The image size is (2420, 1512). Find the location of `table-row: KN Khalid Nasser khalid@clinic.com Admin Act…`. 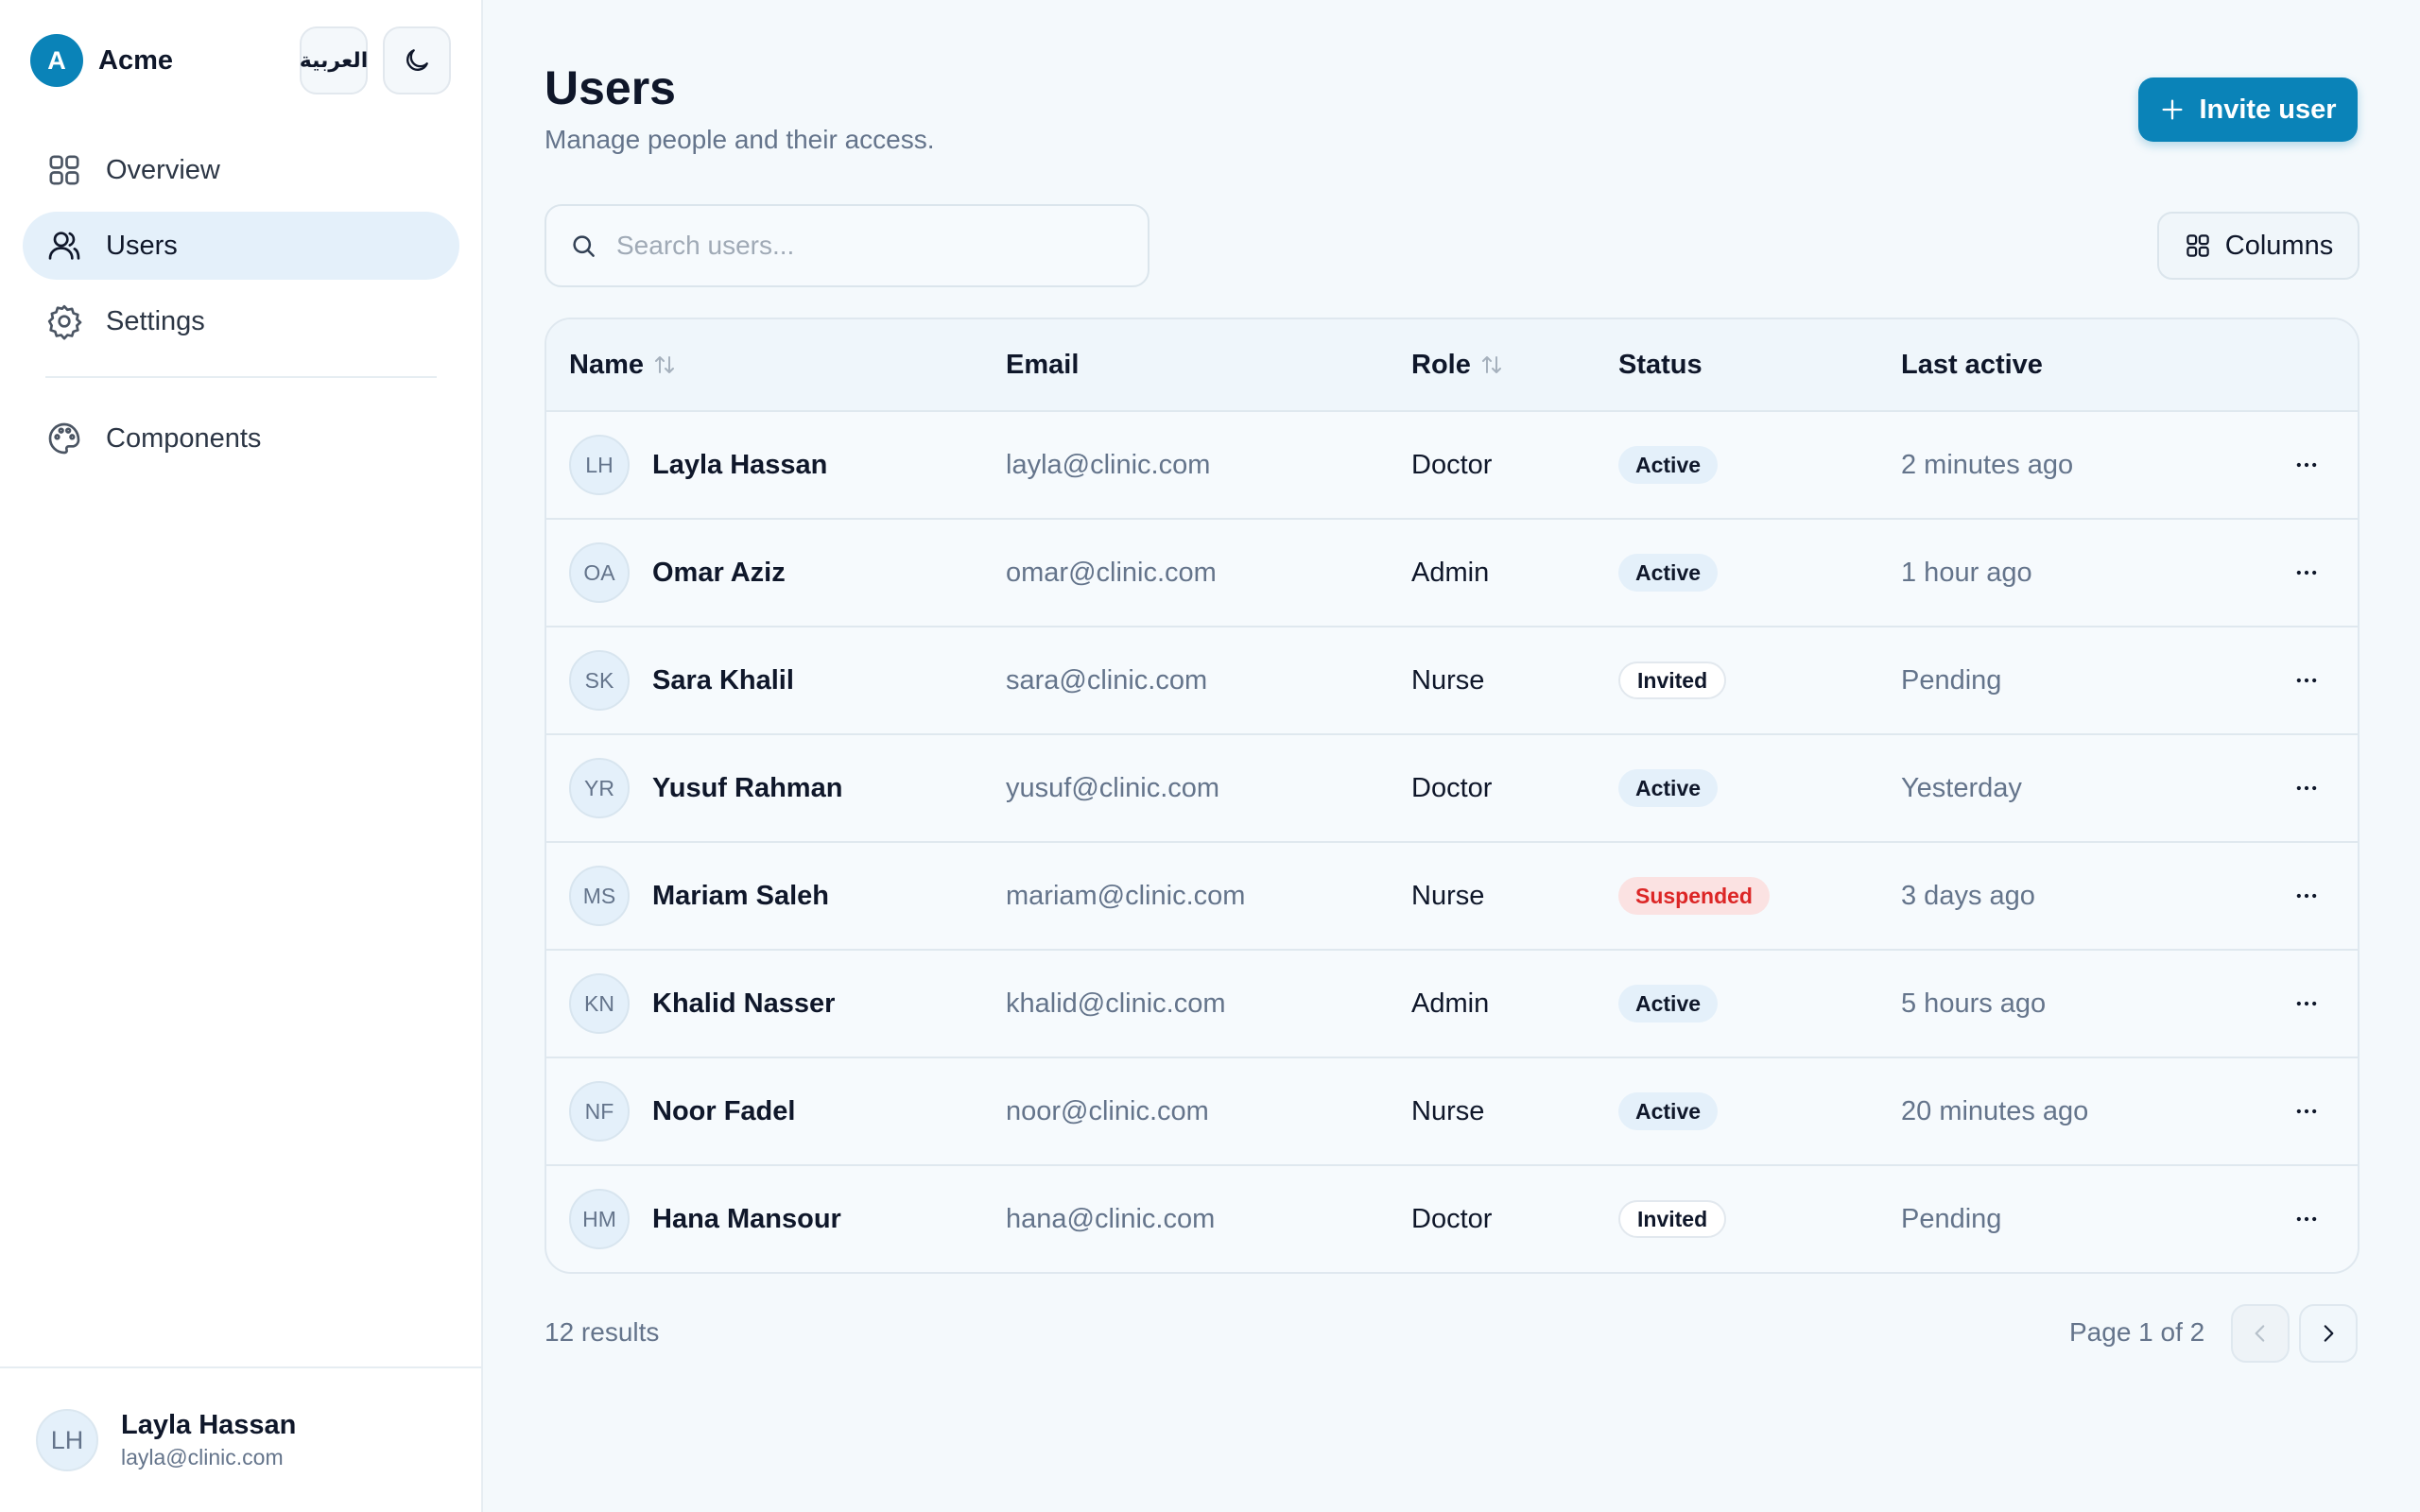

table-row: KN Khalid Nasser khalid@clinic.com Admin Act… is located at coordinates (1452, 1004).